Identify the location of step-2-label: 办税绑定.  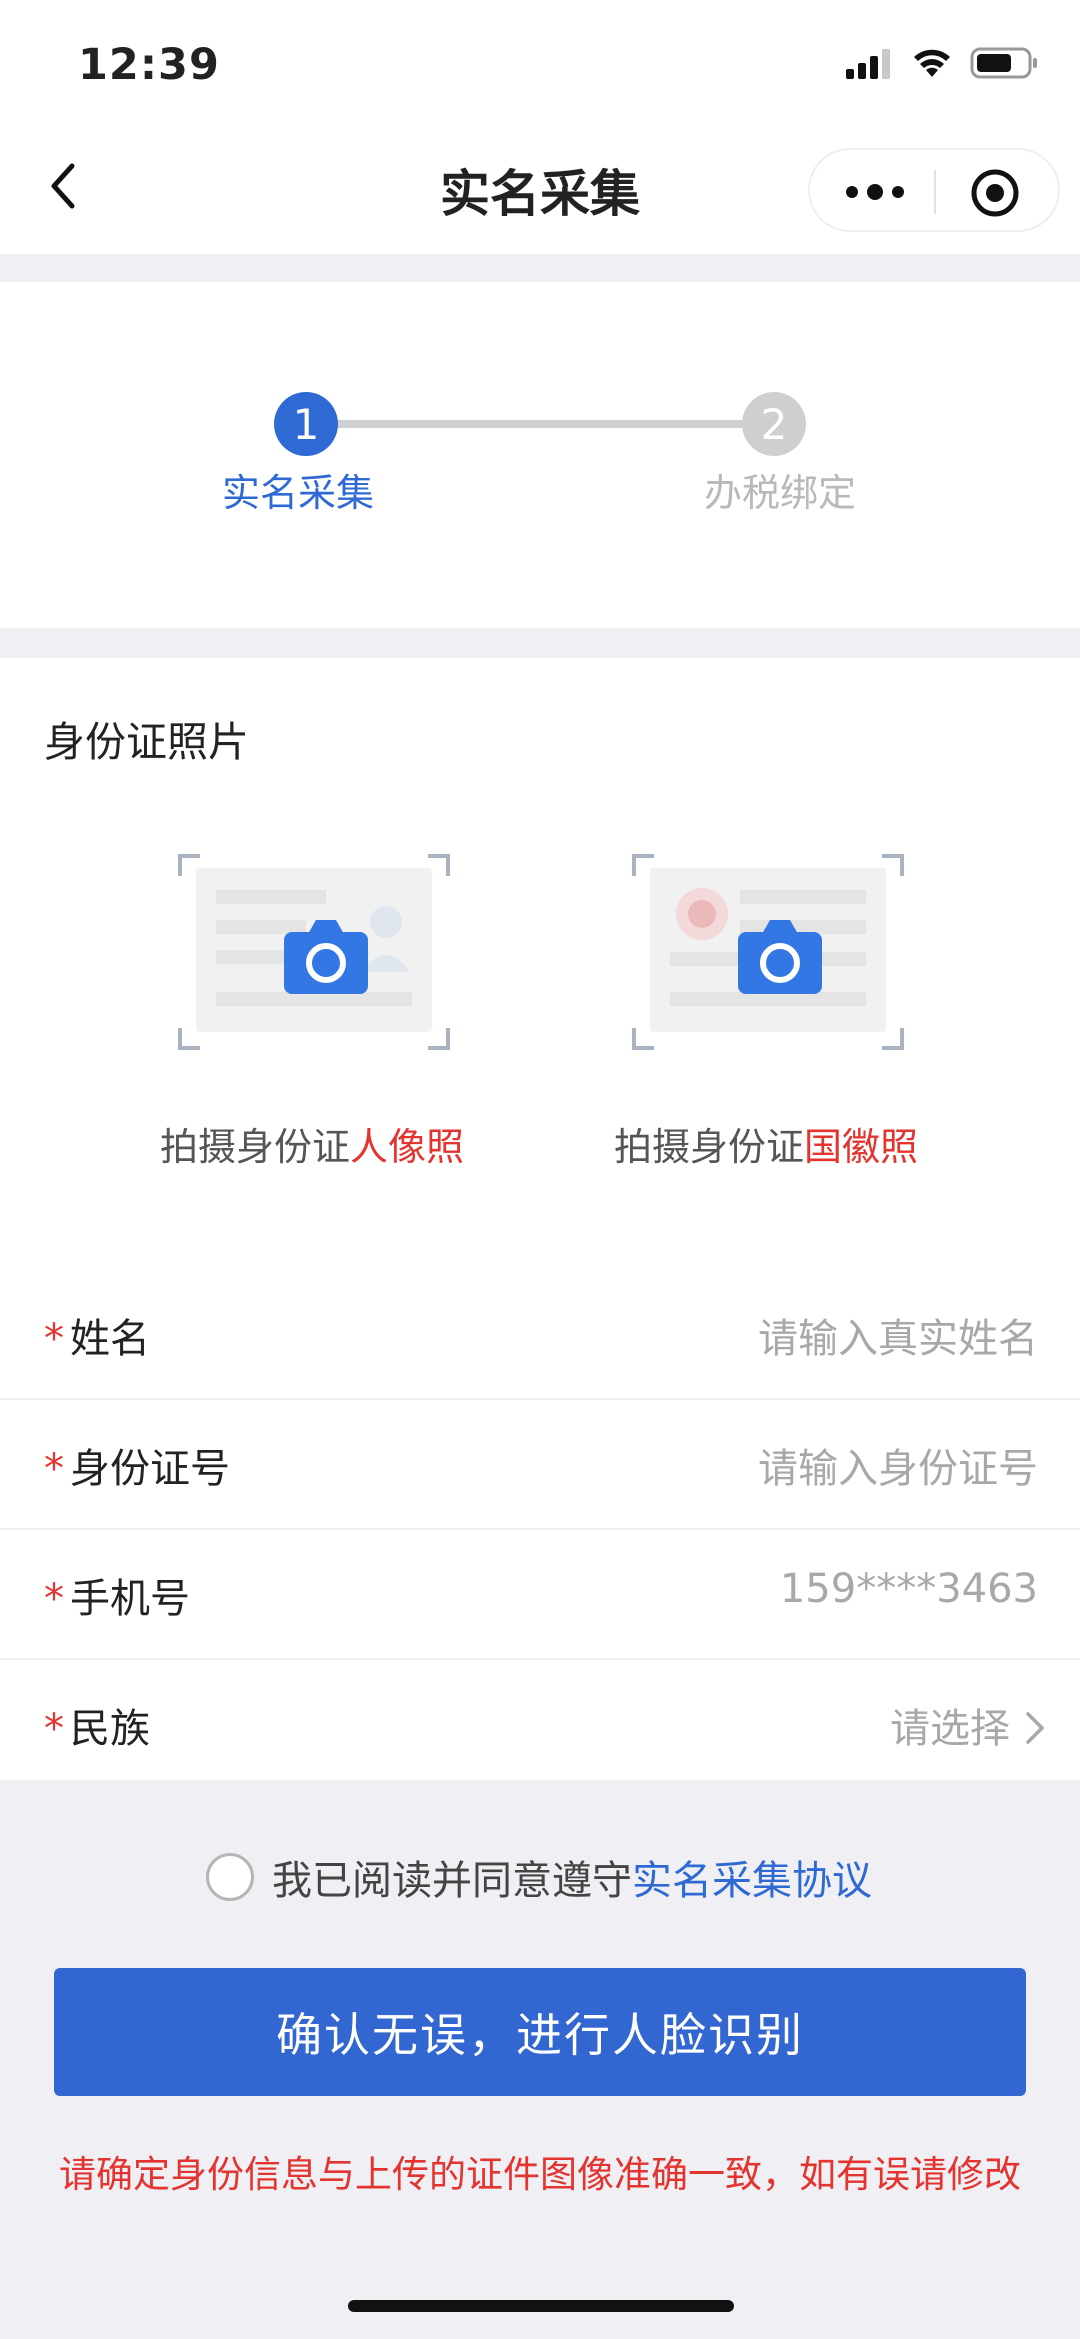
(779, 493).